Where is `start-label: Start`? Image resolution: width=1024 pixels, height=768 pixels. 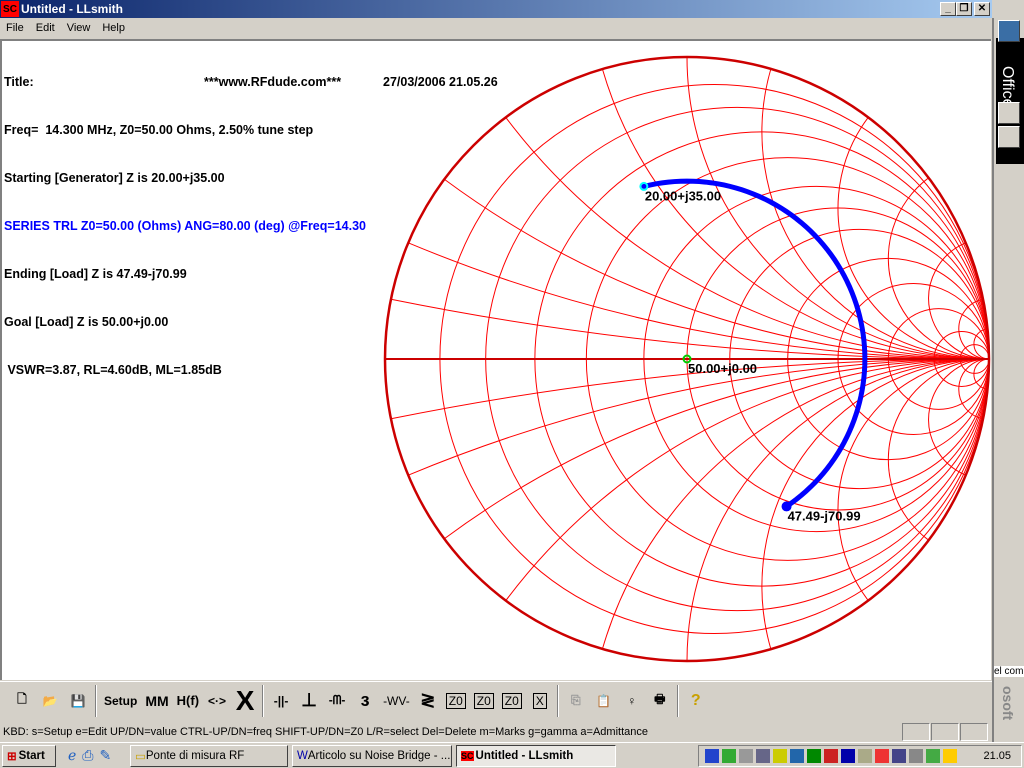
start-label: Start is located at coordinates (31, 755).